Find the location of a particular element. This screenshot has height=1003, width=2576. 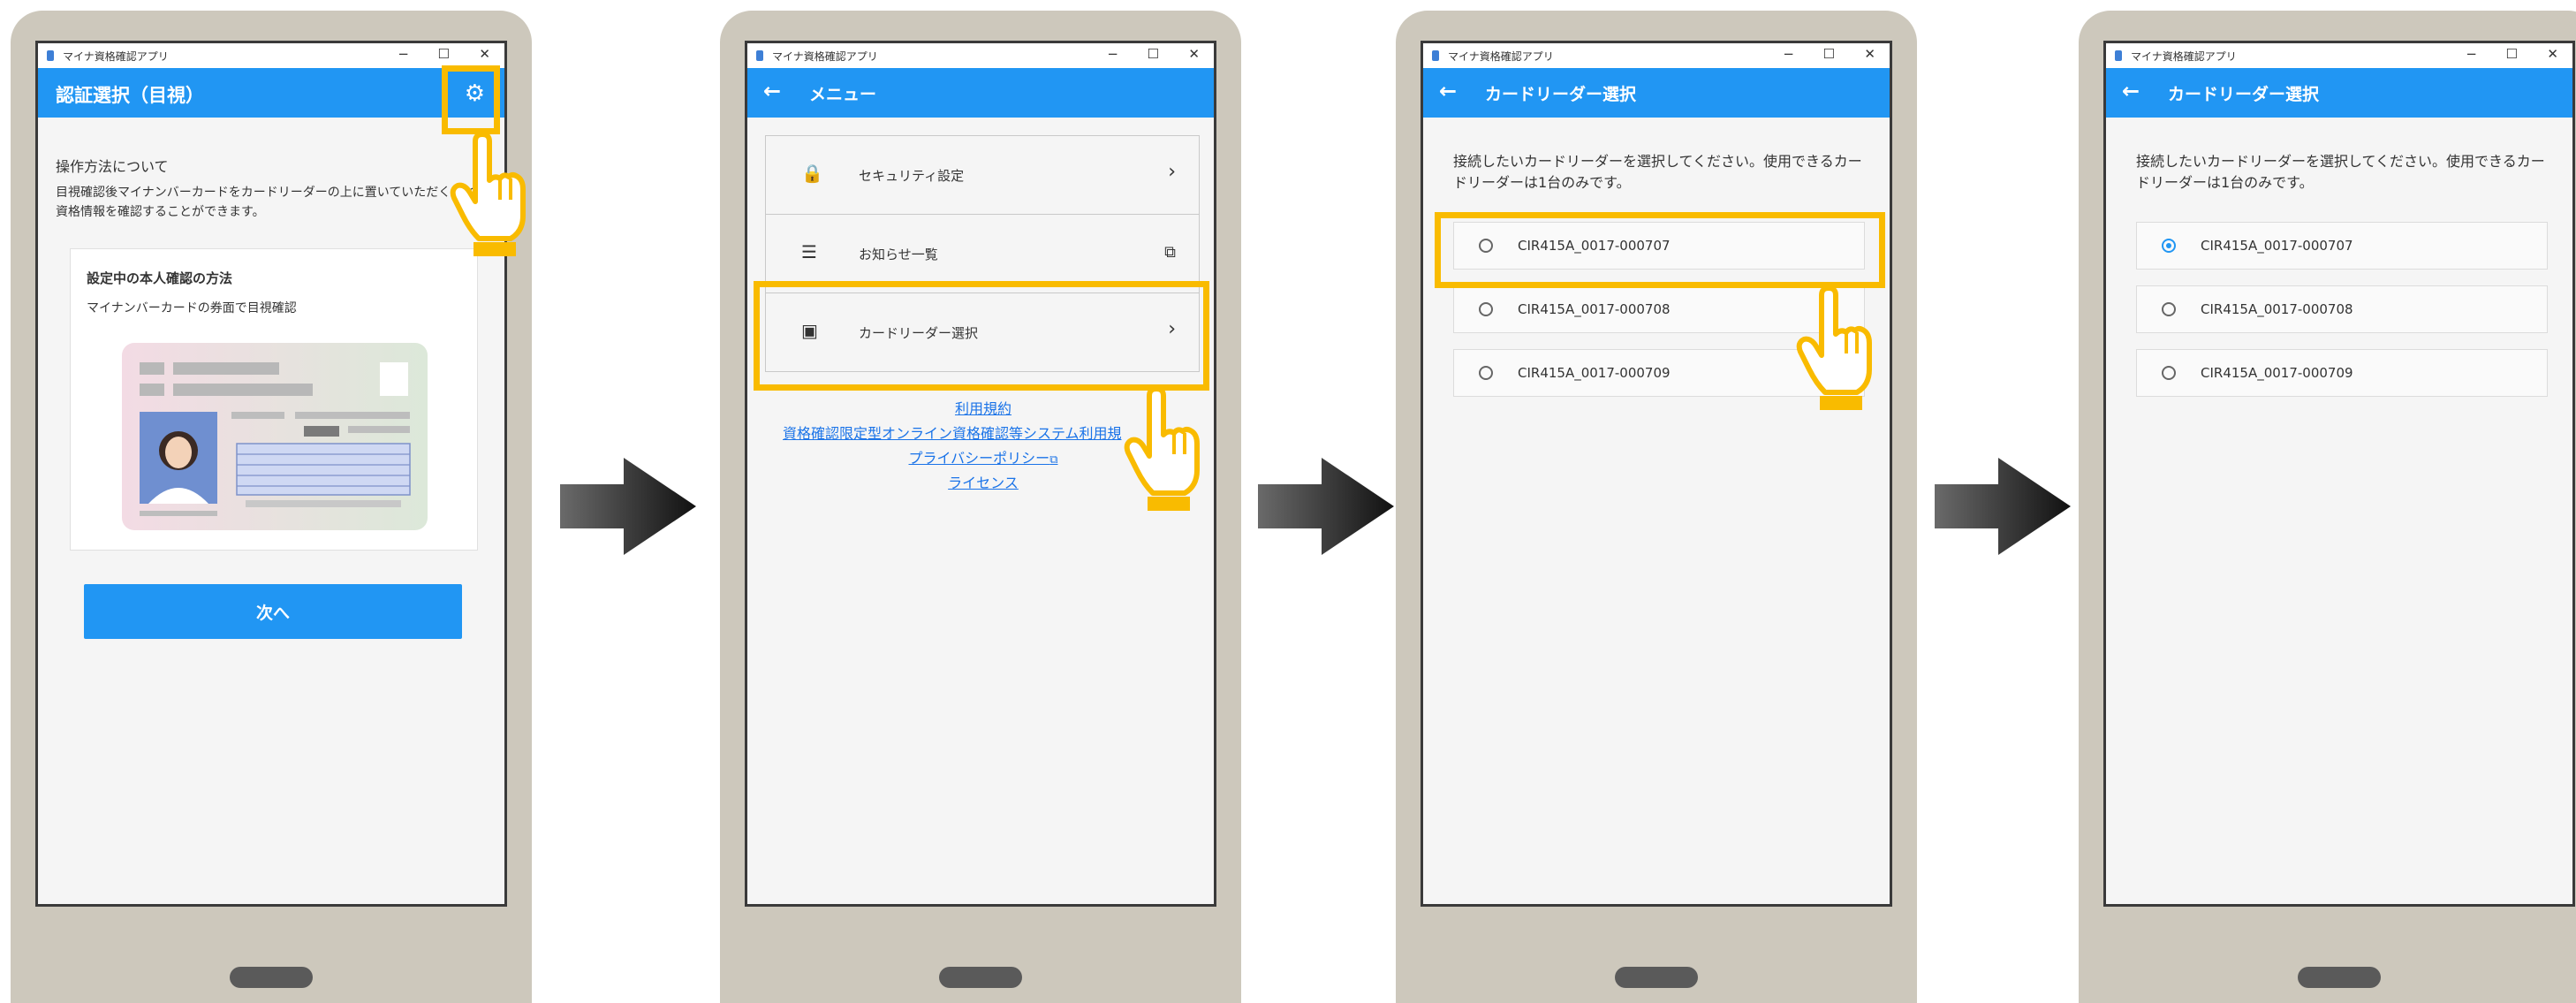

reader-option-selected: CIR415A_0017-000707 is located at coordinates (2342, 246).